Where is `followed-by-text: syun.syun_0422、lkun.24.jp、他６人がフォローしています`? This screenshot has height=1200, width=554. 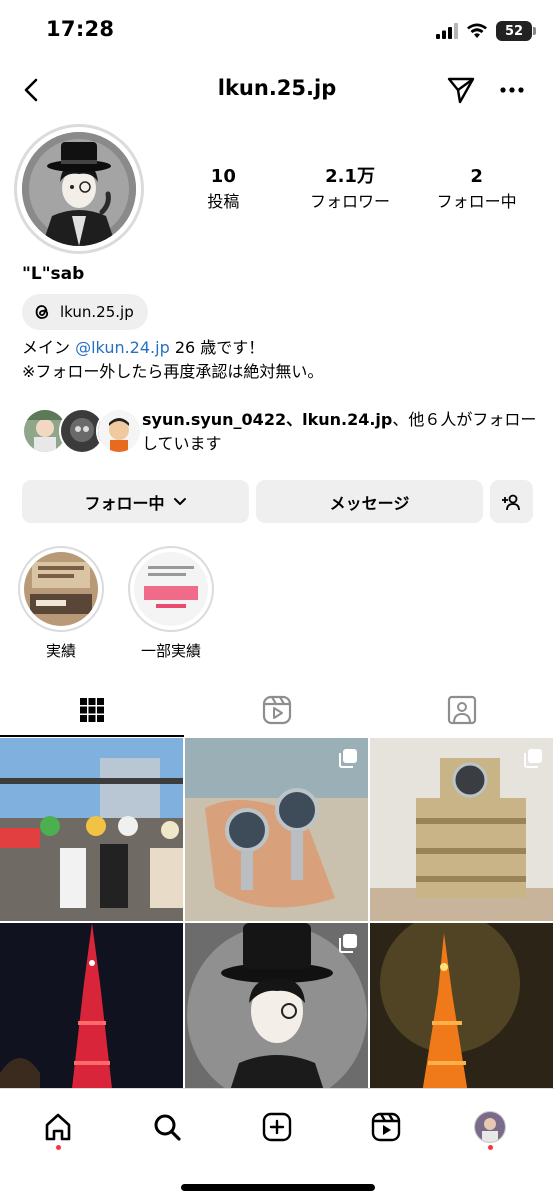 followed-by-text: syun.syun_0422、lkun.24.jp、他６人がフォローしています is located at coordinates (342, 432).